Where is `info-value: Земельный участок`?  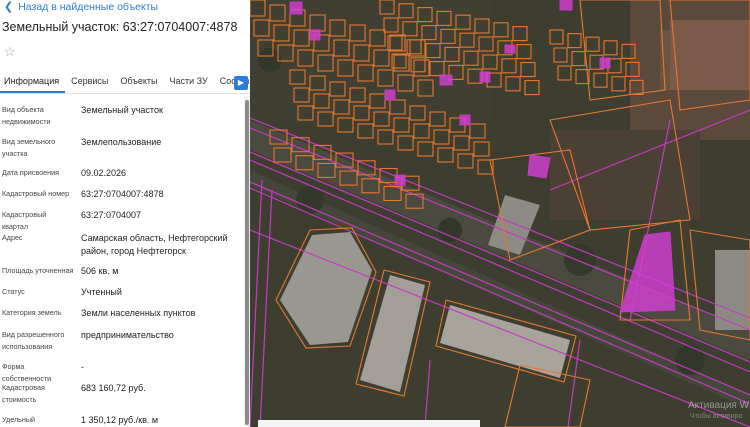 info-value: Земельный участок is located at coordinates (122, 110).